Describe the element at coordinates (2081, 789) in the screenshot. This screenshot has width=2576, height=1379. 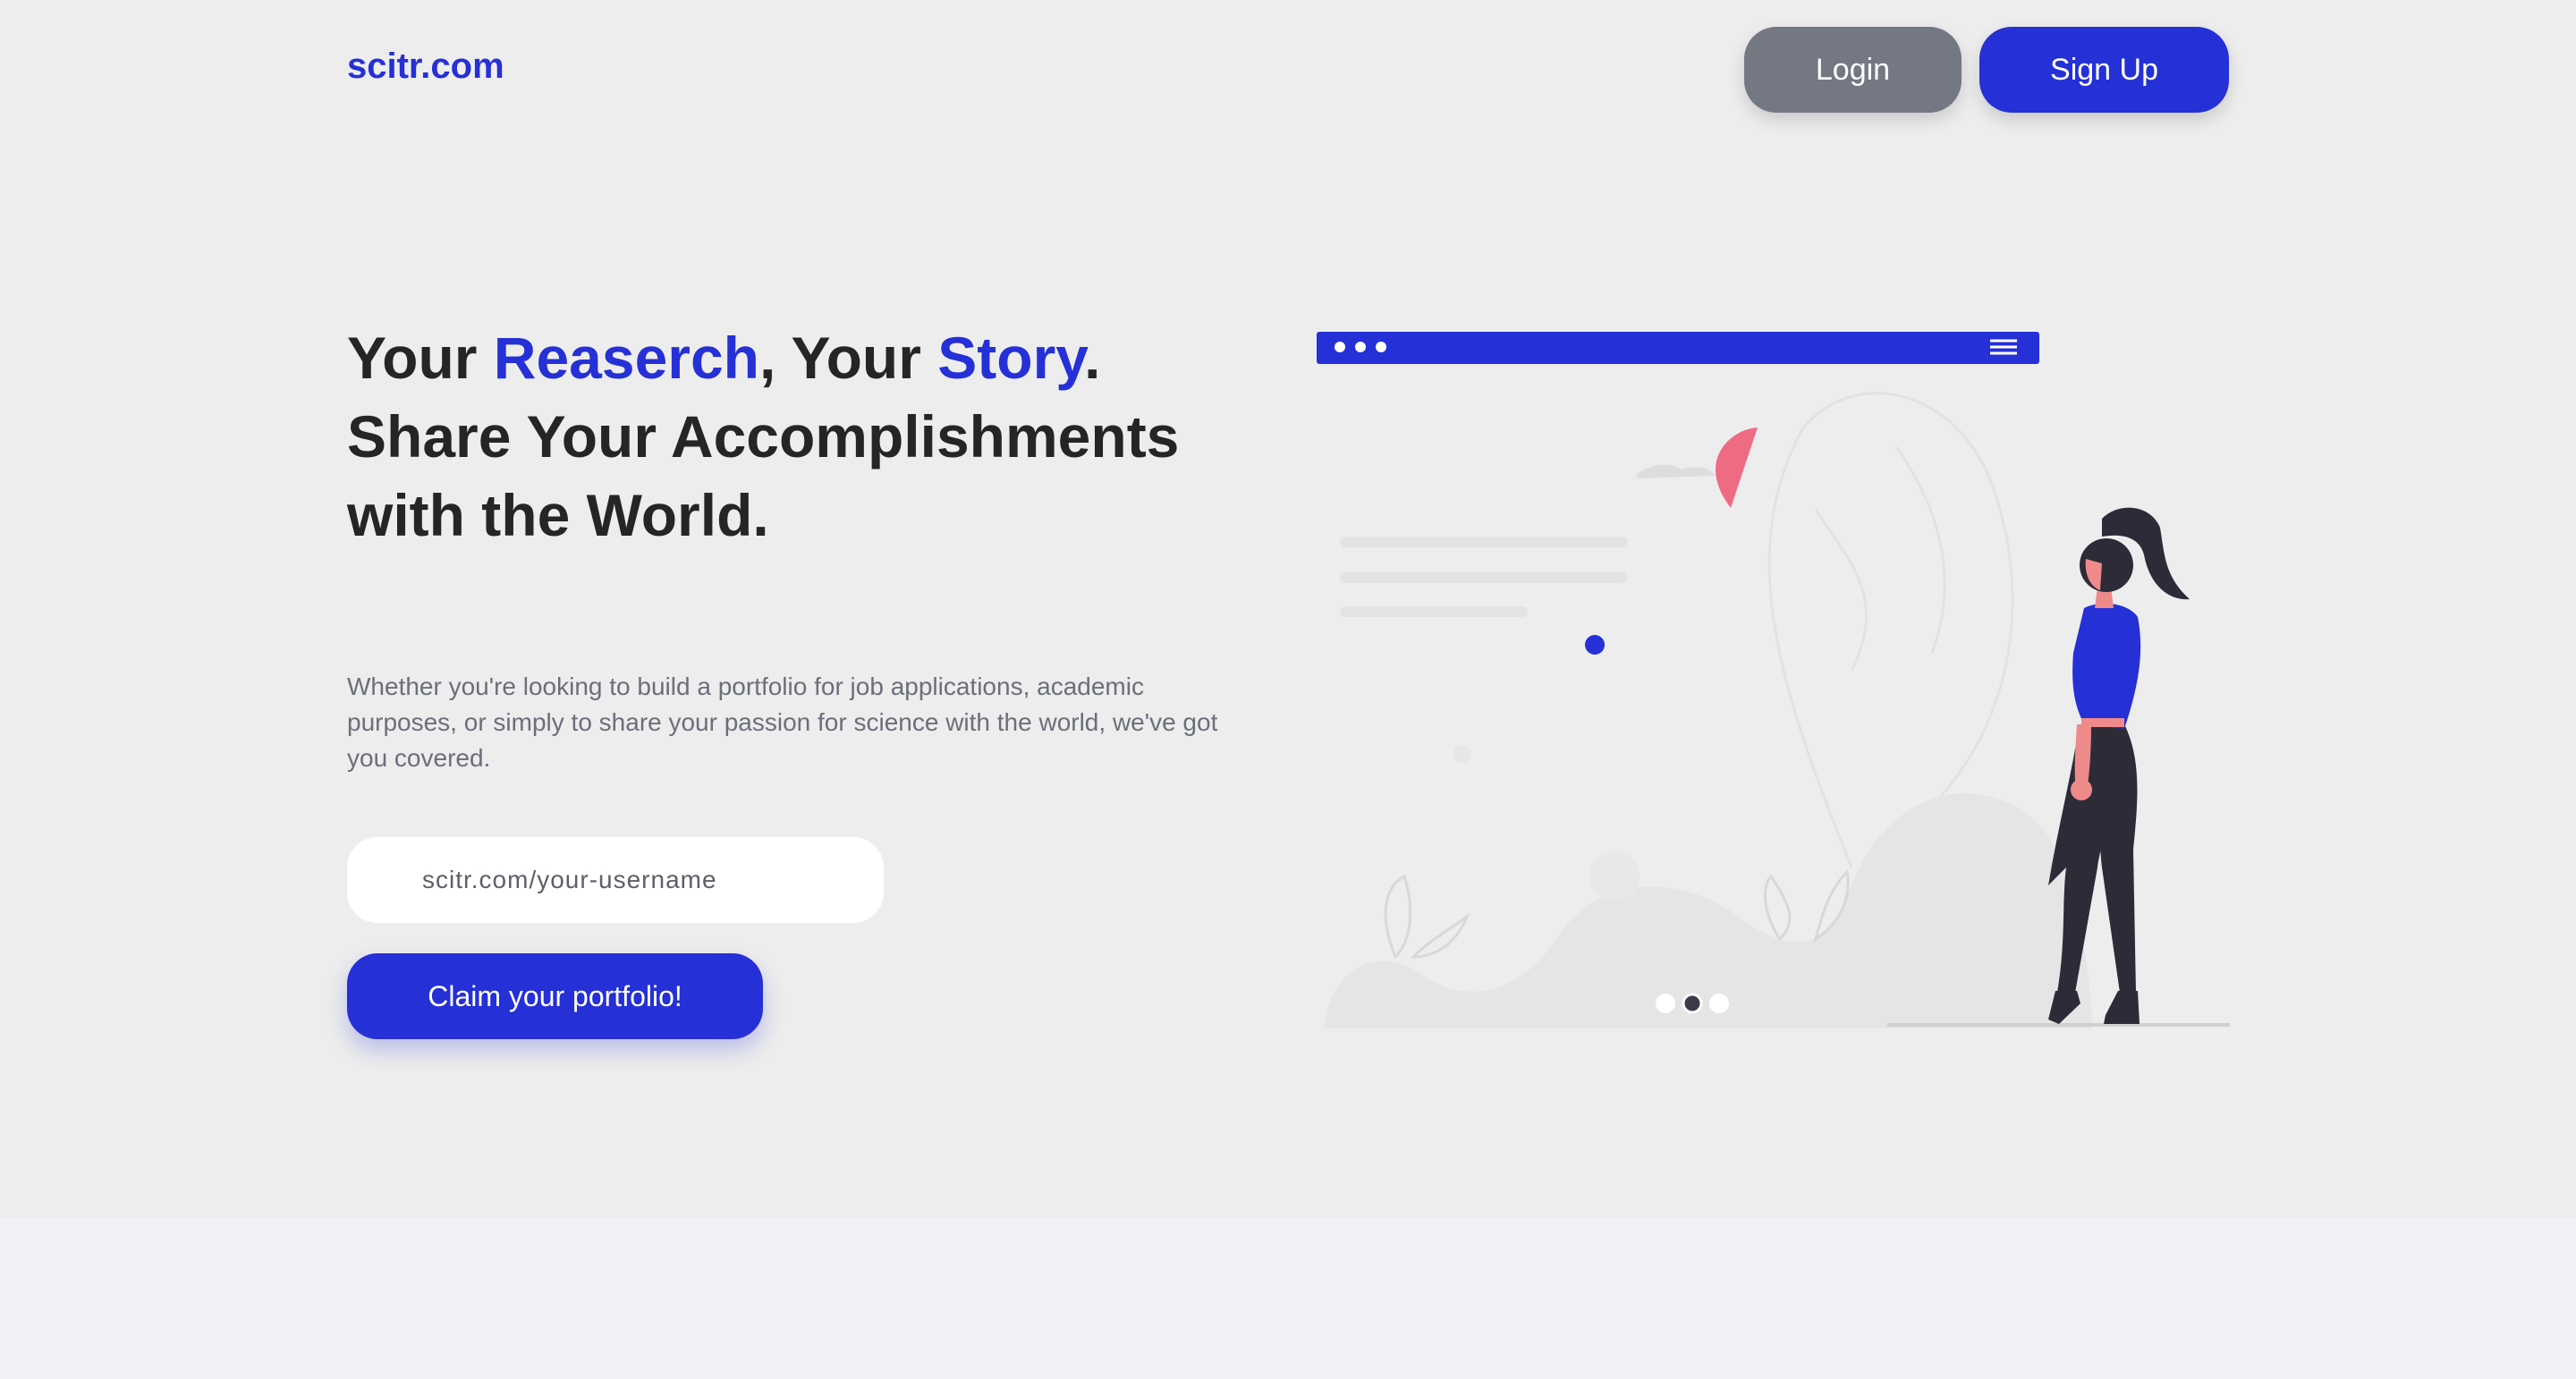
I see `hand` at that location.